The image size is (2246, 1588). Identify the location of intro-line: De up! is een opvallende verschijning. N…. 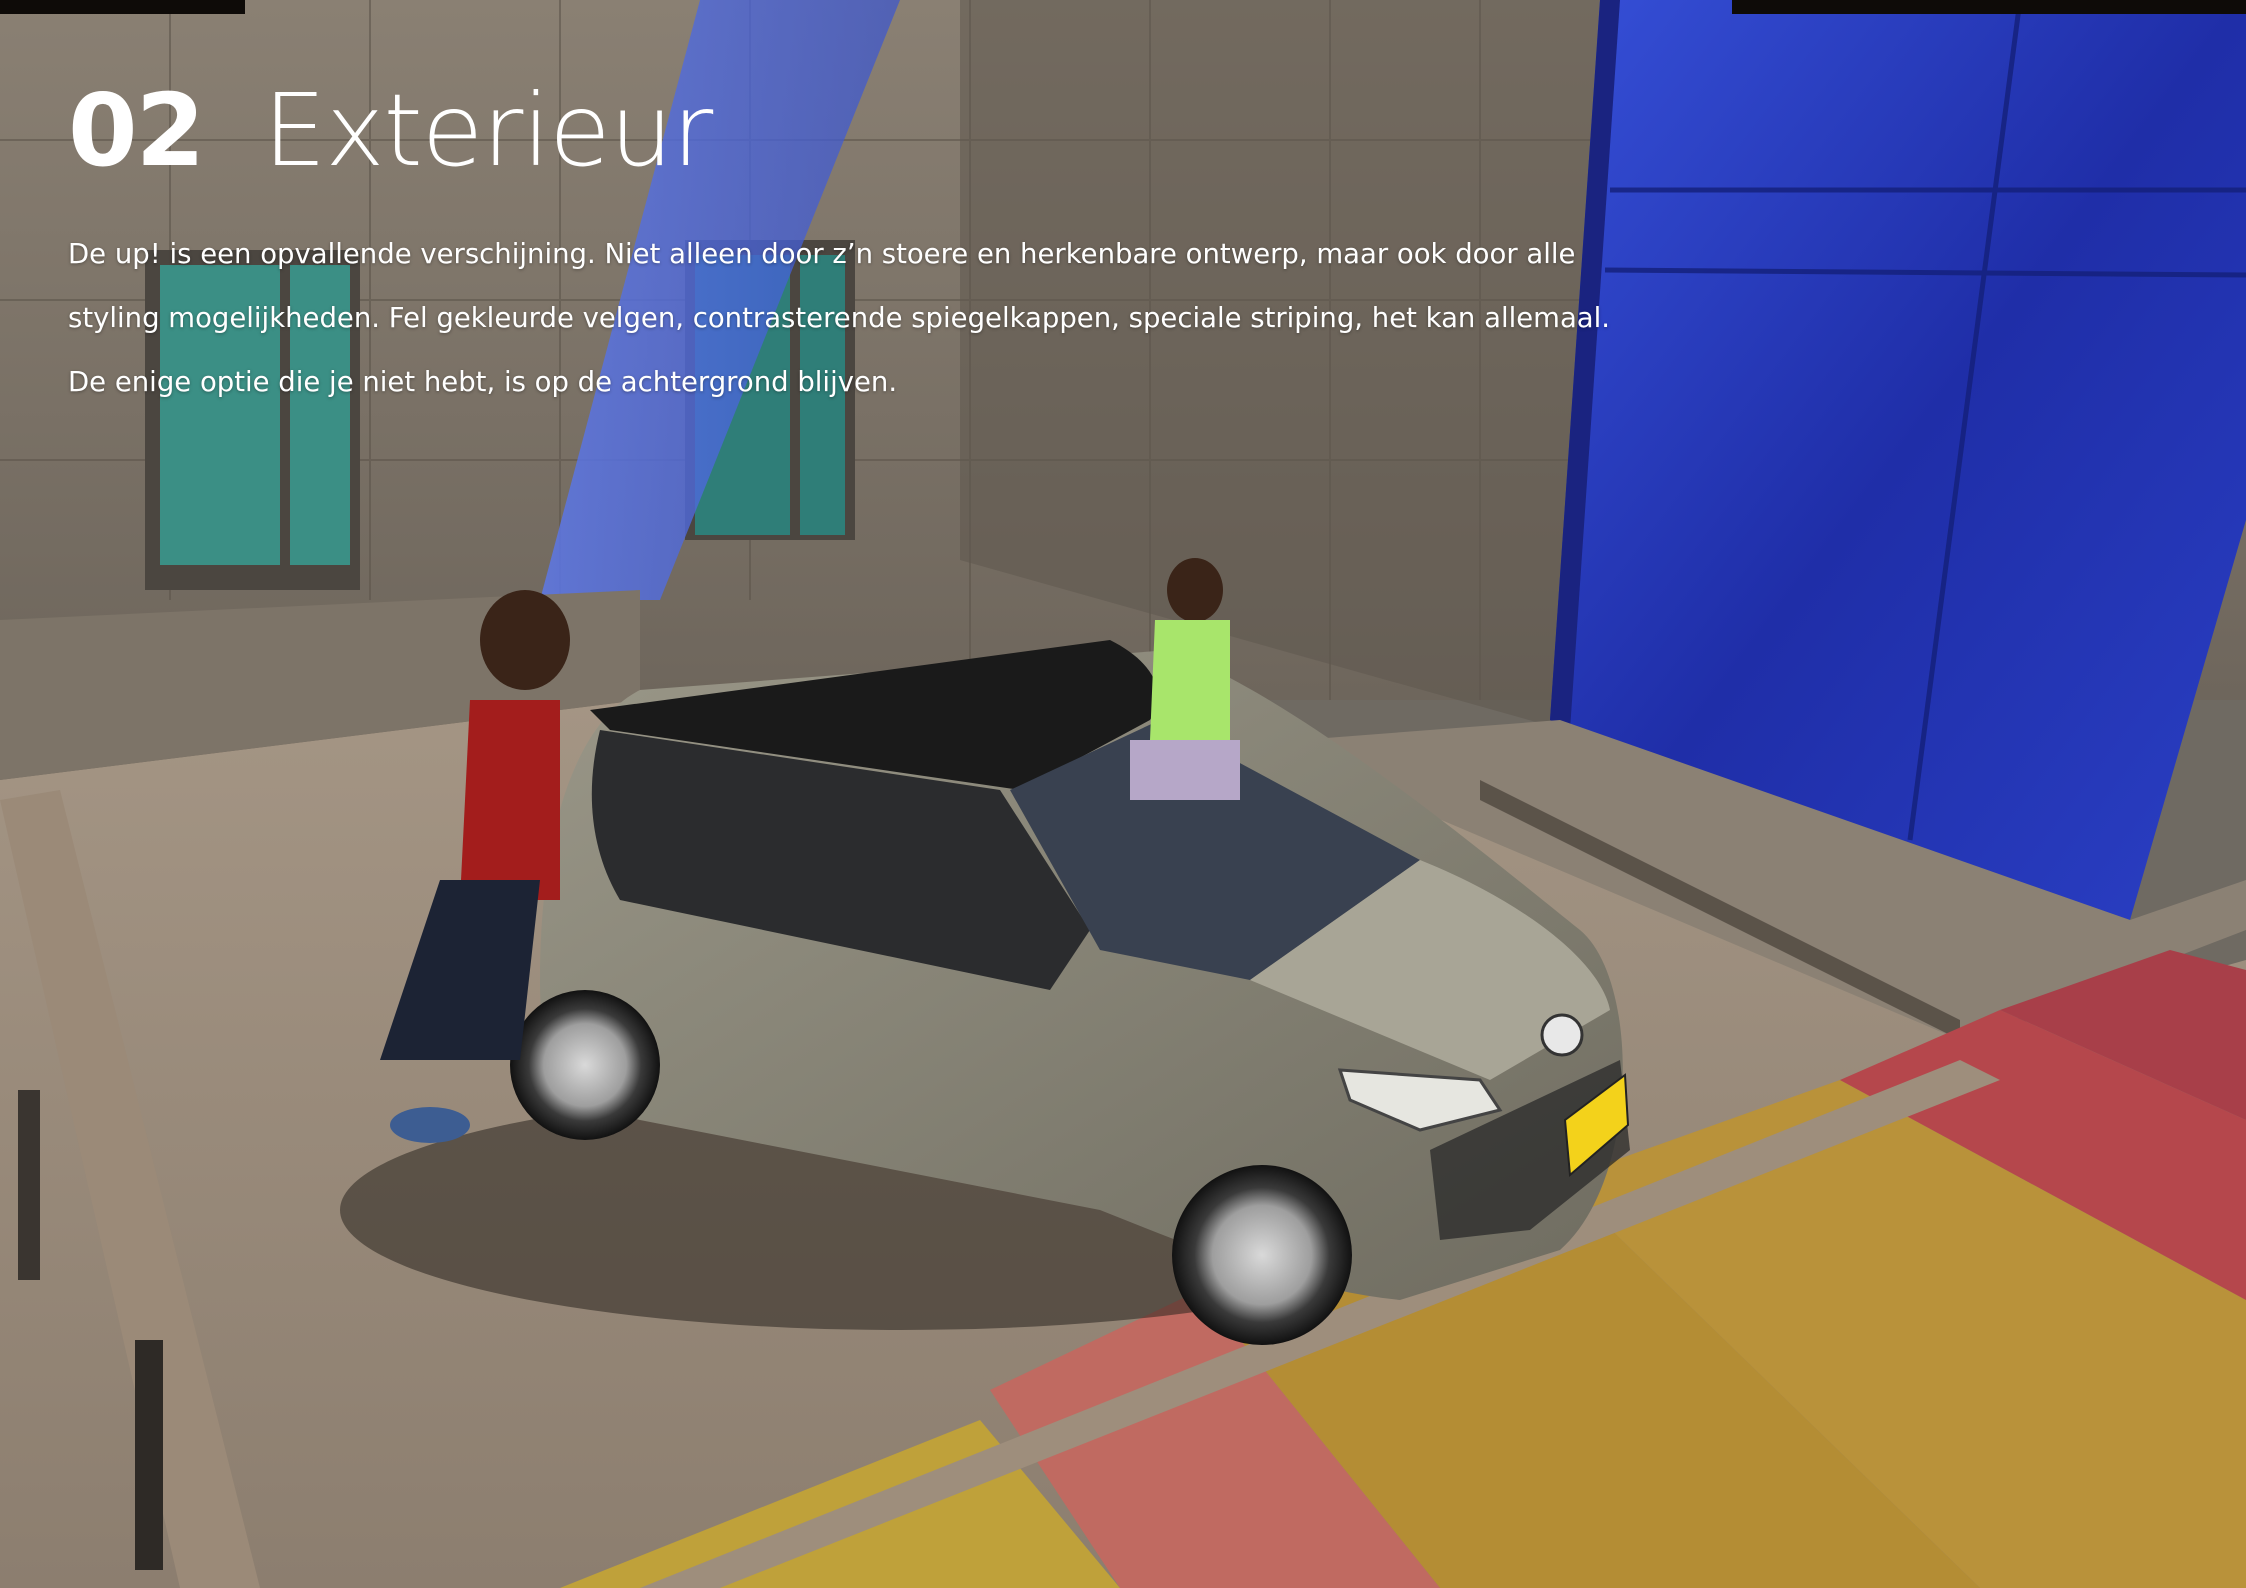
(822, 254).